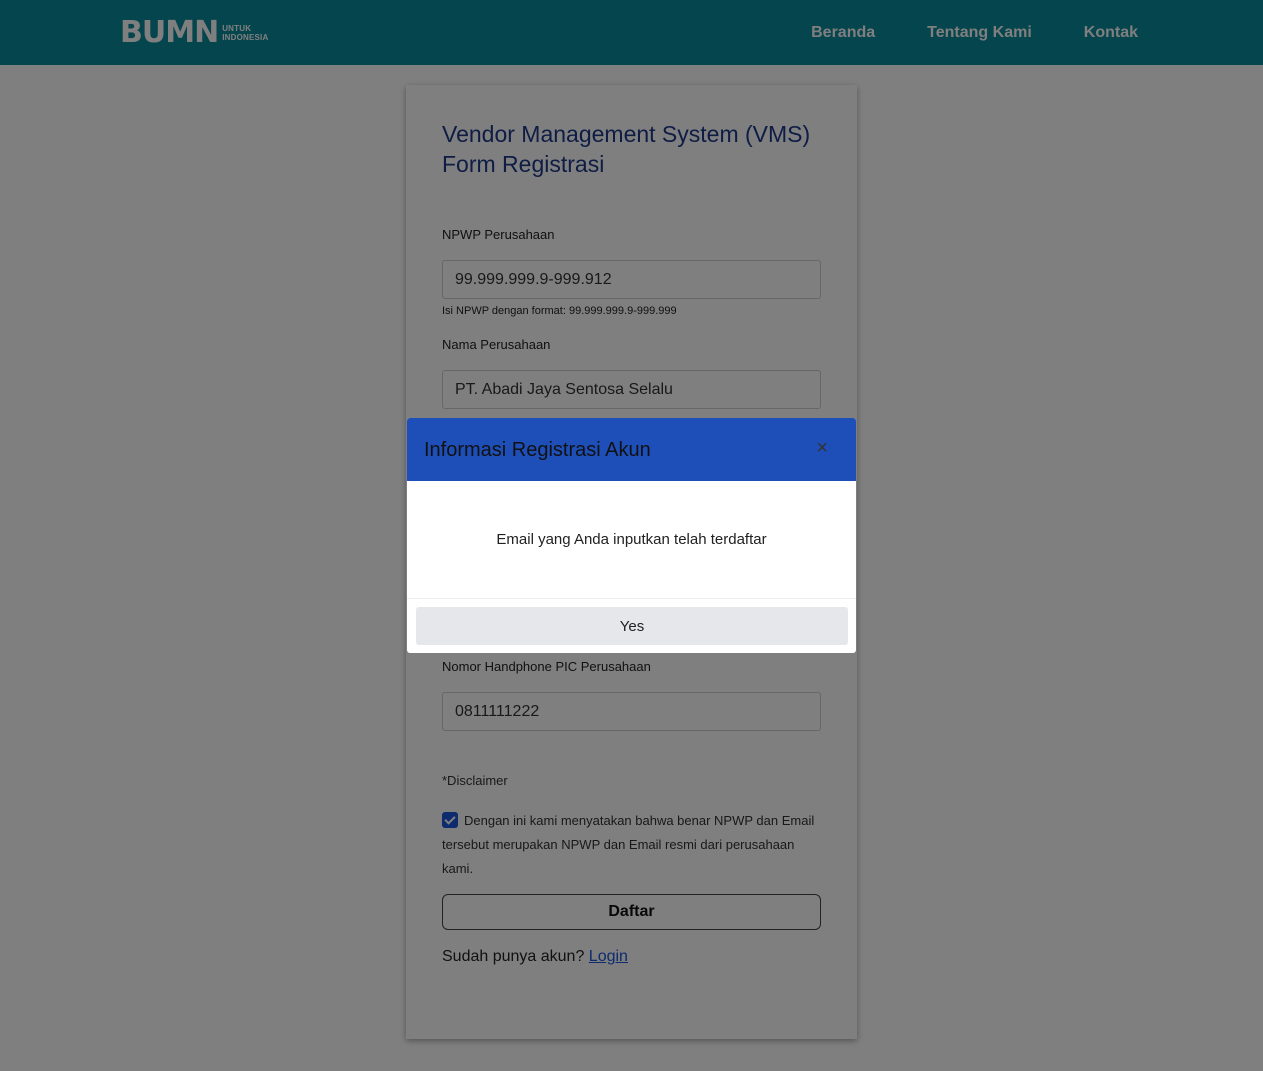 This screenshot has height=1071, width=1263. I want to click on modal-title: Informasi Registrasi Akun, so click(537, 450).